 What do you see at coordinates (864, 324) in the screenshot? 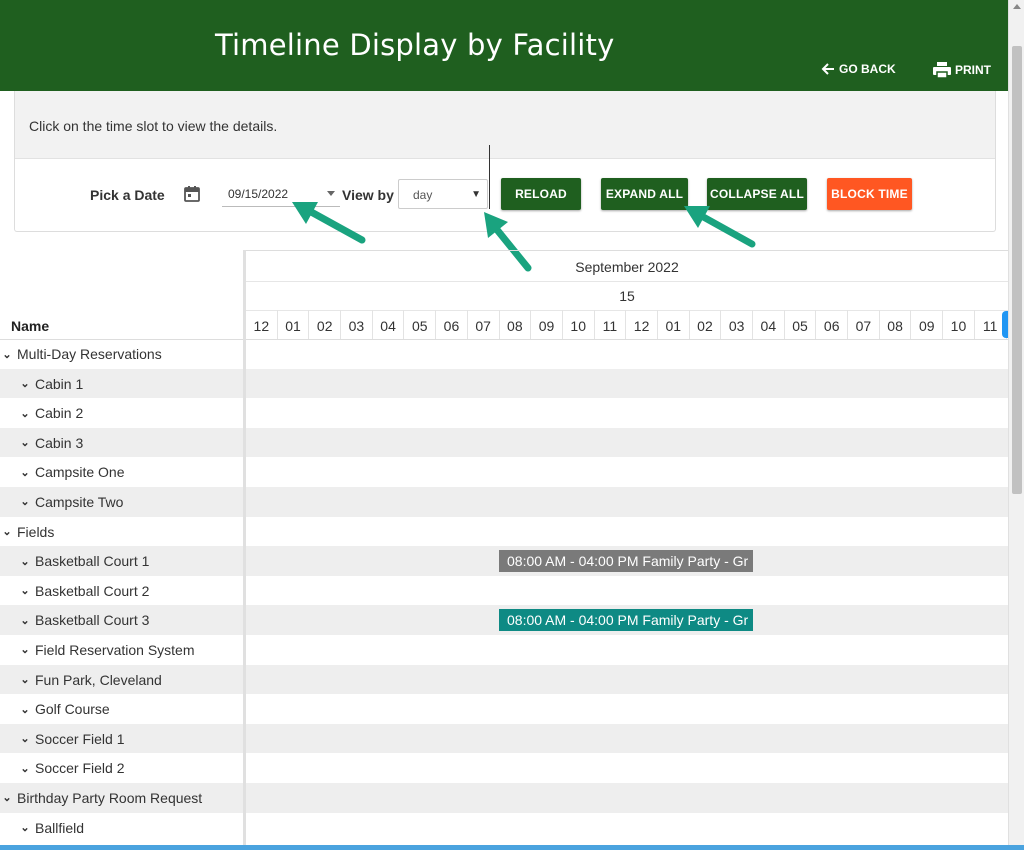
I see `hour-cell: 07` at bounding box center [864, 324].